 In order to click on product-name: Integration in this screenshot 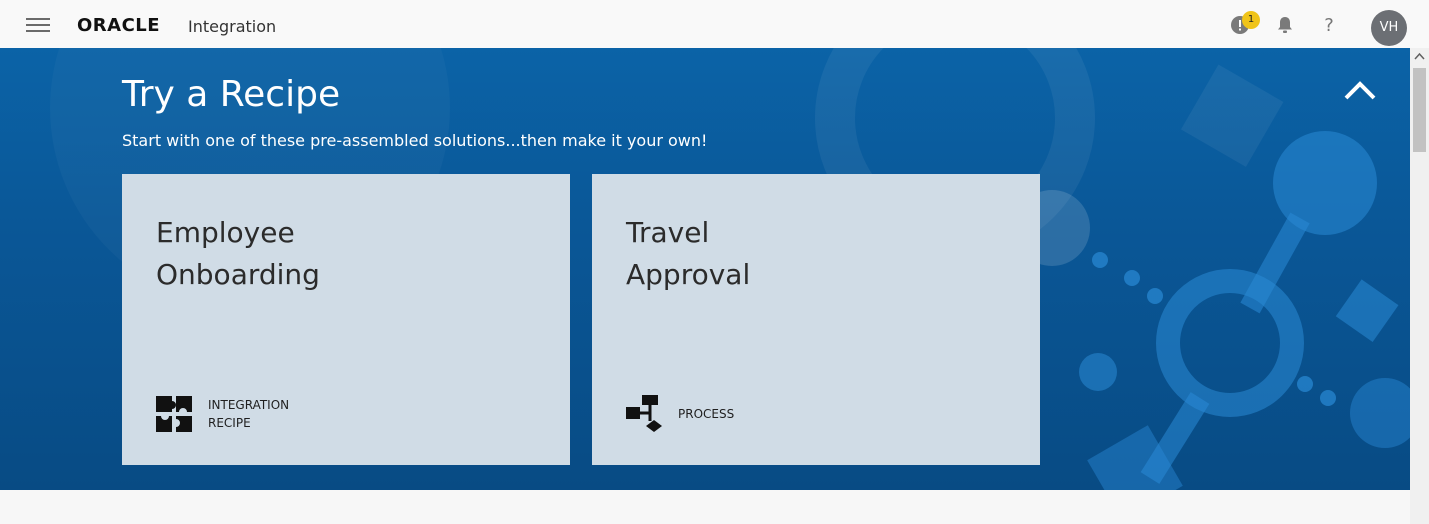, I will do `click(232, 26)`.